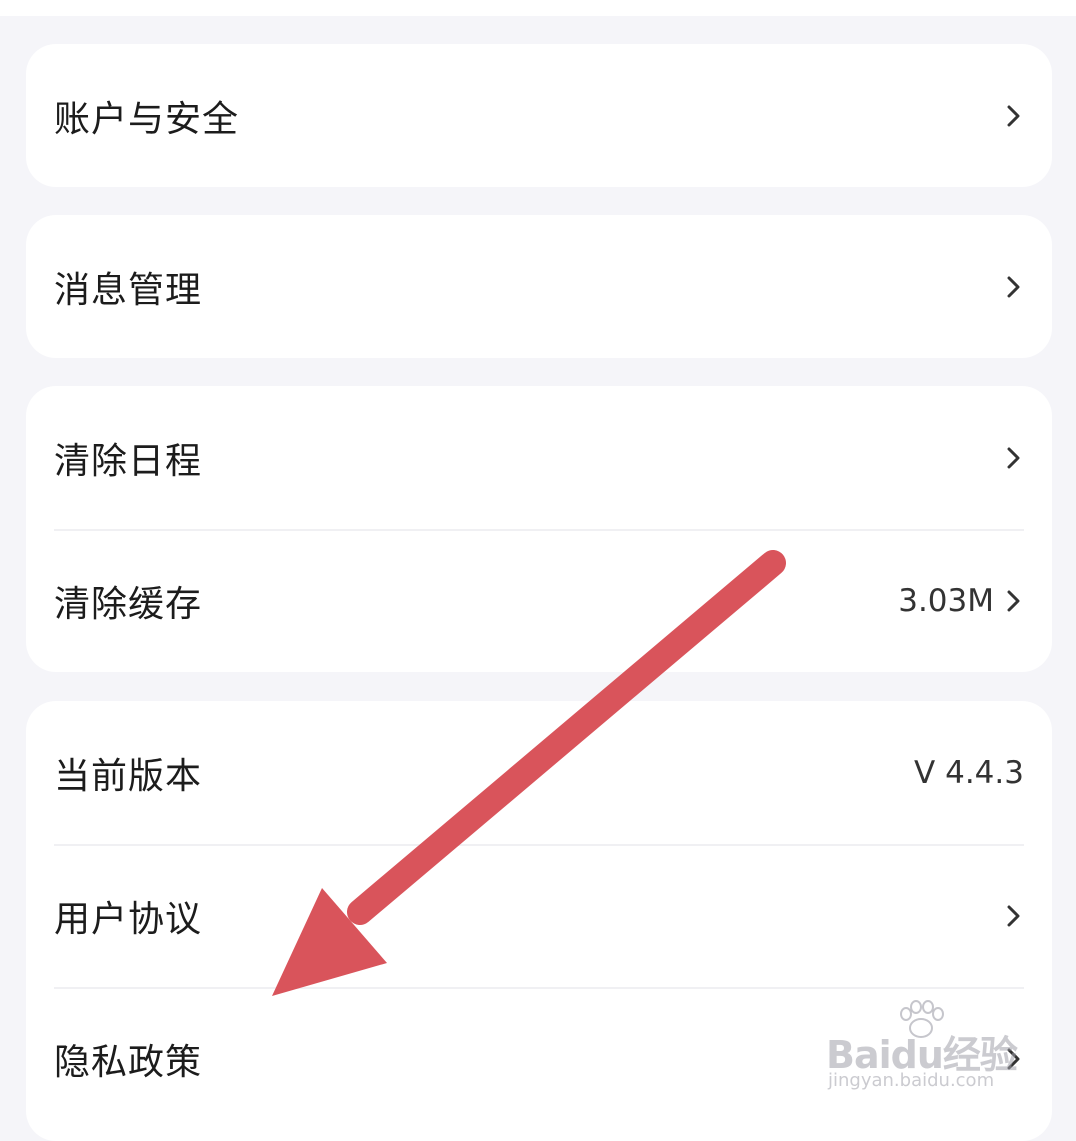  I want to click on baidu-watermark: Baidu经验 jingyan.baidu.com, so click(936, 1050).